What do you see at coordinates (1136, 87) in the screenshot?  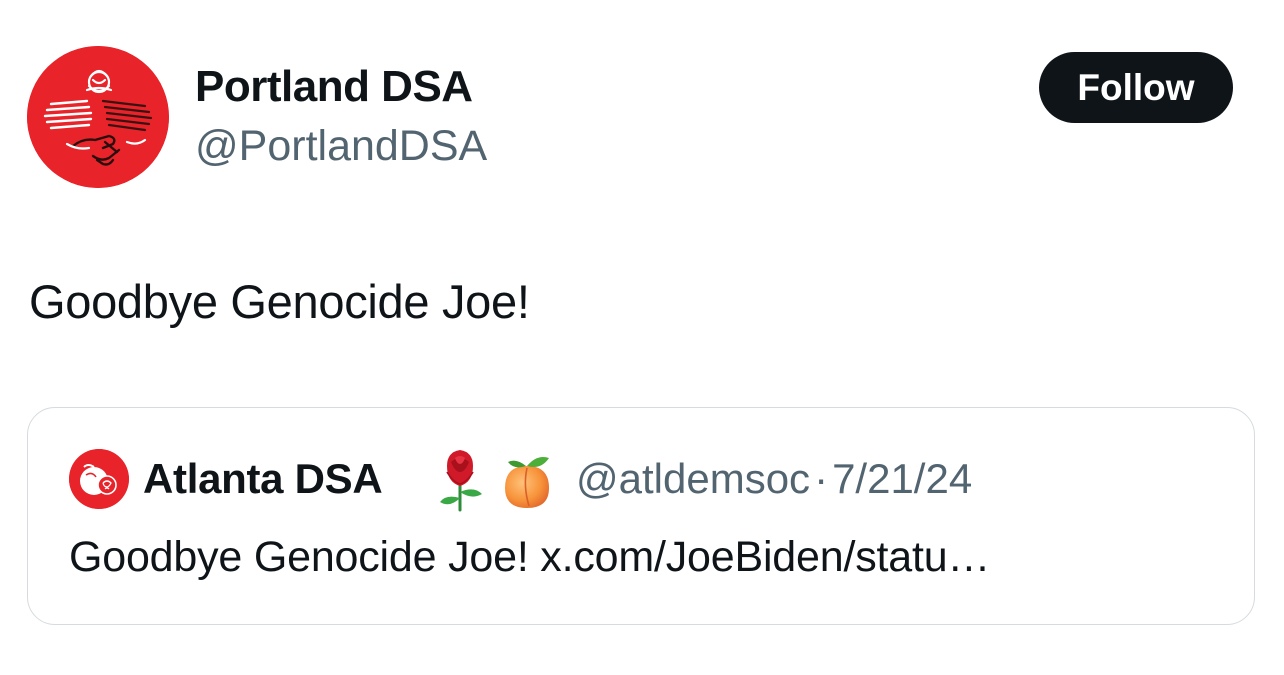 I see `follow-button: Follow` at bounding box center [1136, 87].